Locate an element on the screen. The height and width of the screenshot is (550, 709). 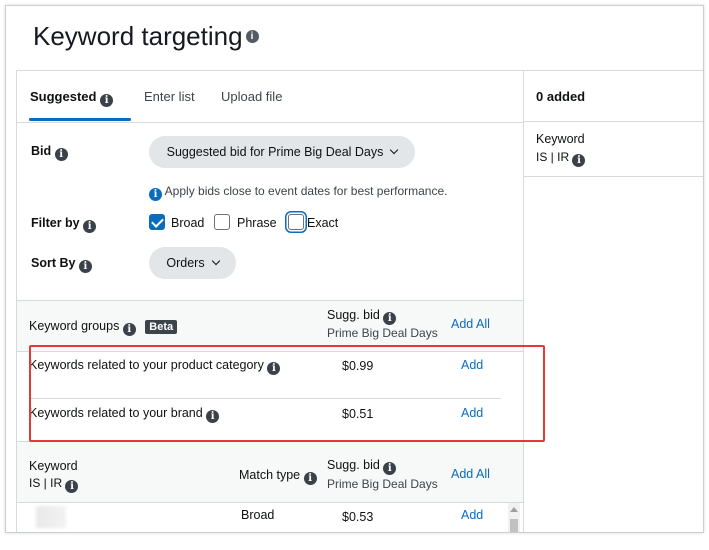
sort-label: Sort By i is located at coordinates (61, 264).